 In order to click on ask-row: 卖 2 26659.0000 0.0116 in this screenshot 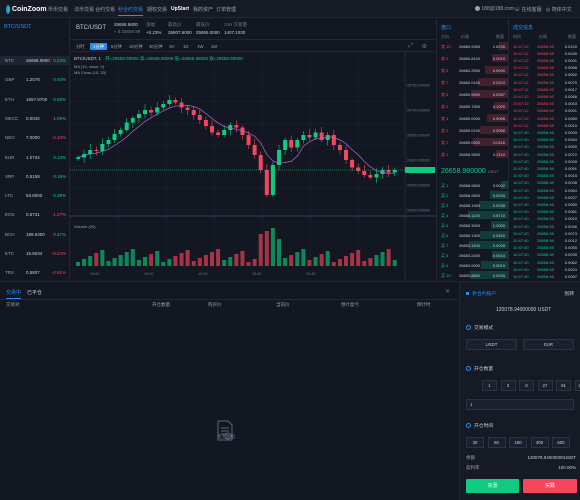, I will do `click(473, 142)`.